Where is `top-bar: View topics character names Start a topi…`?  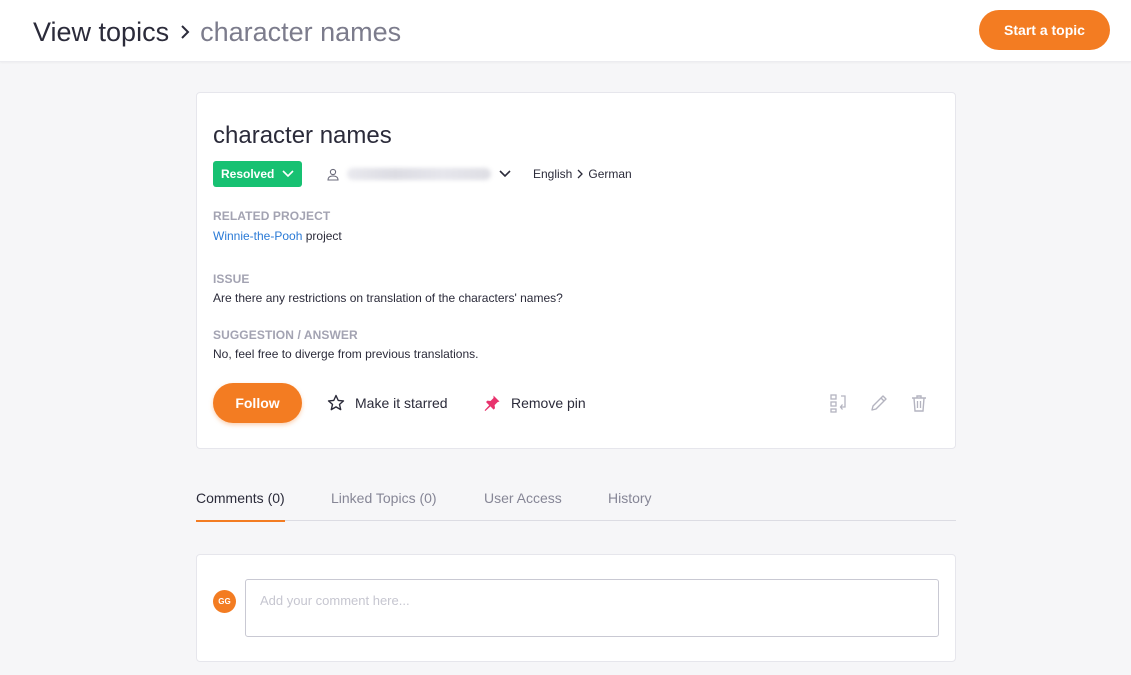 top-bar: View topics character names Start a topi… is located at coordinates (565, 31).